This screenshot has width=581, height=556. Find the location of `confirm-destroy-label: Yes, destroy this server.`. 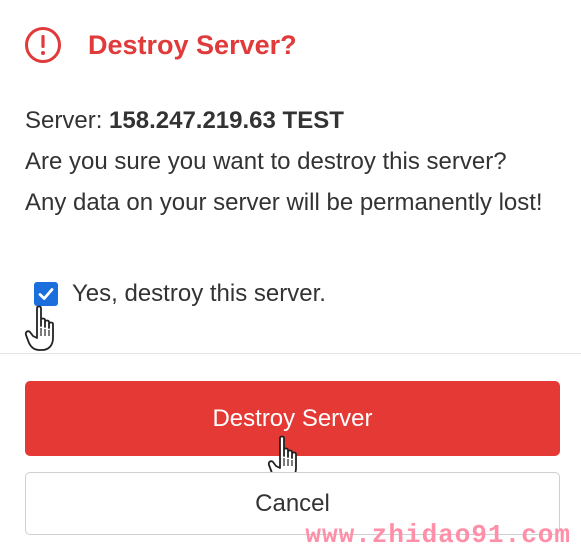

confirm-destroy-label: Yes, destroy this server. is located at coordinates (199, 294).